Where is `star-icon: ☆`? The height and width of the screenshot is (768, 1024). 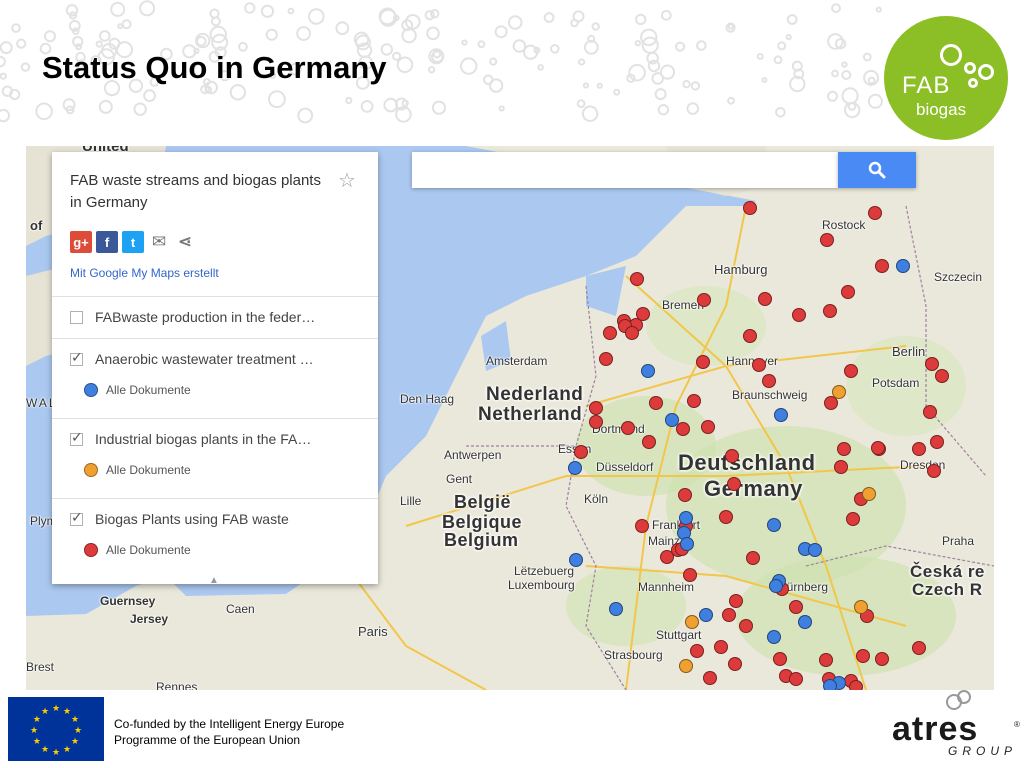 star-icon: ☆ is located at coordinates (347, 180).